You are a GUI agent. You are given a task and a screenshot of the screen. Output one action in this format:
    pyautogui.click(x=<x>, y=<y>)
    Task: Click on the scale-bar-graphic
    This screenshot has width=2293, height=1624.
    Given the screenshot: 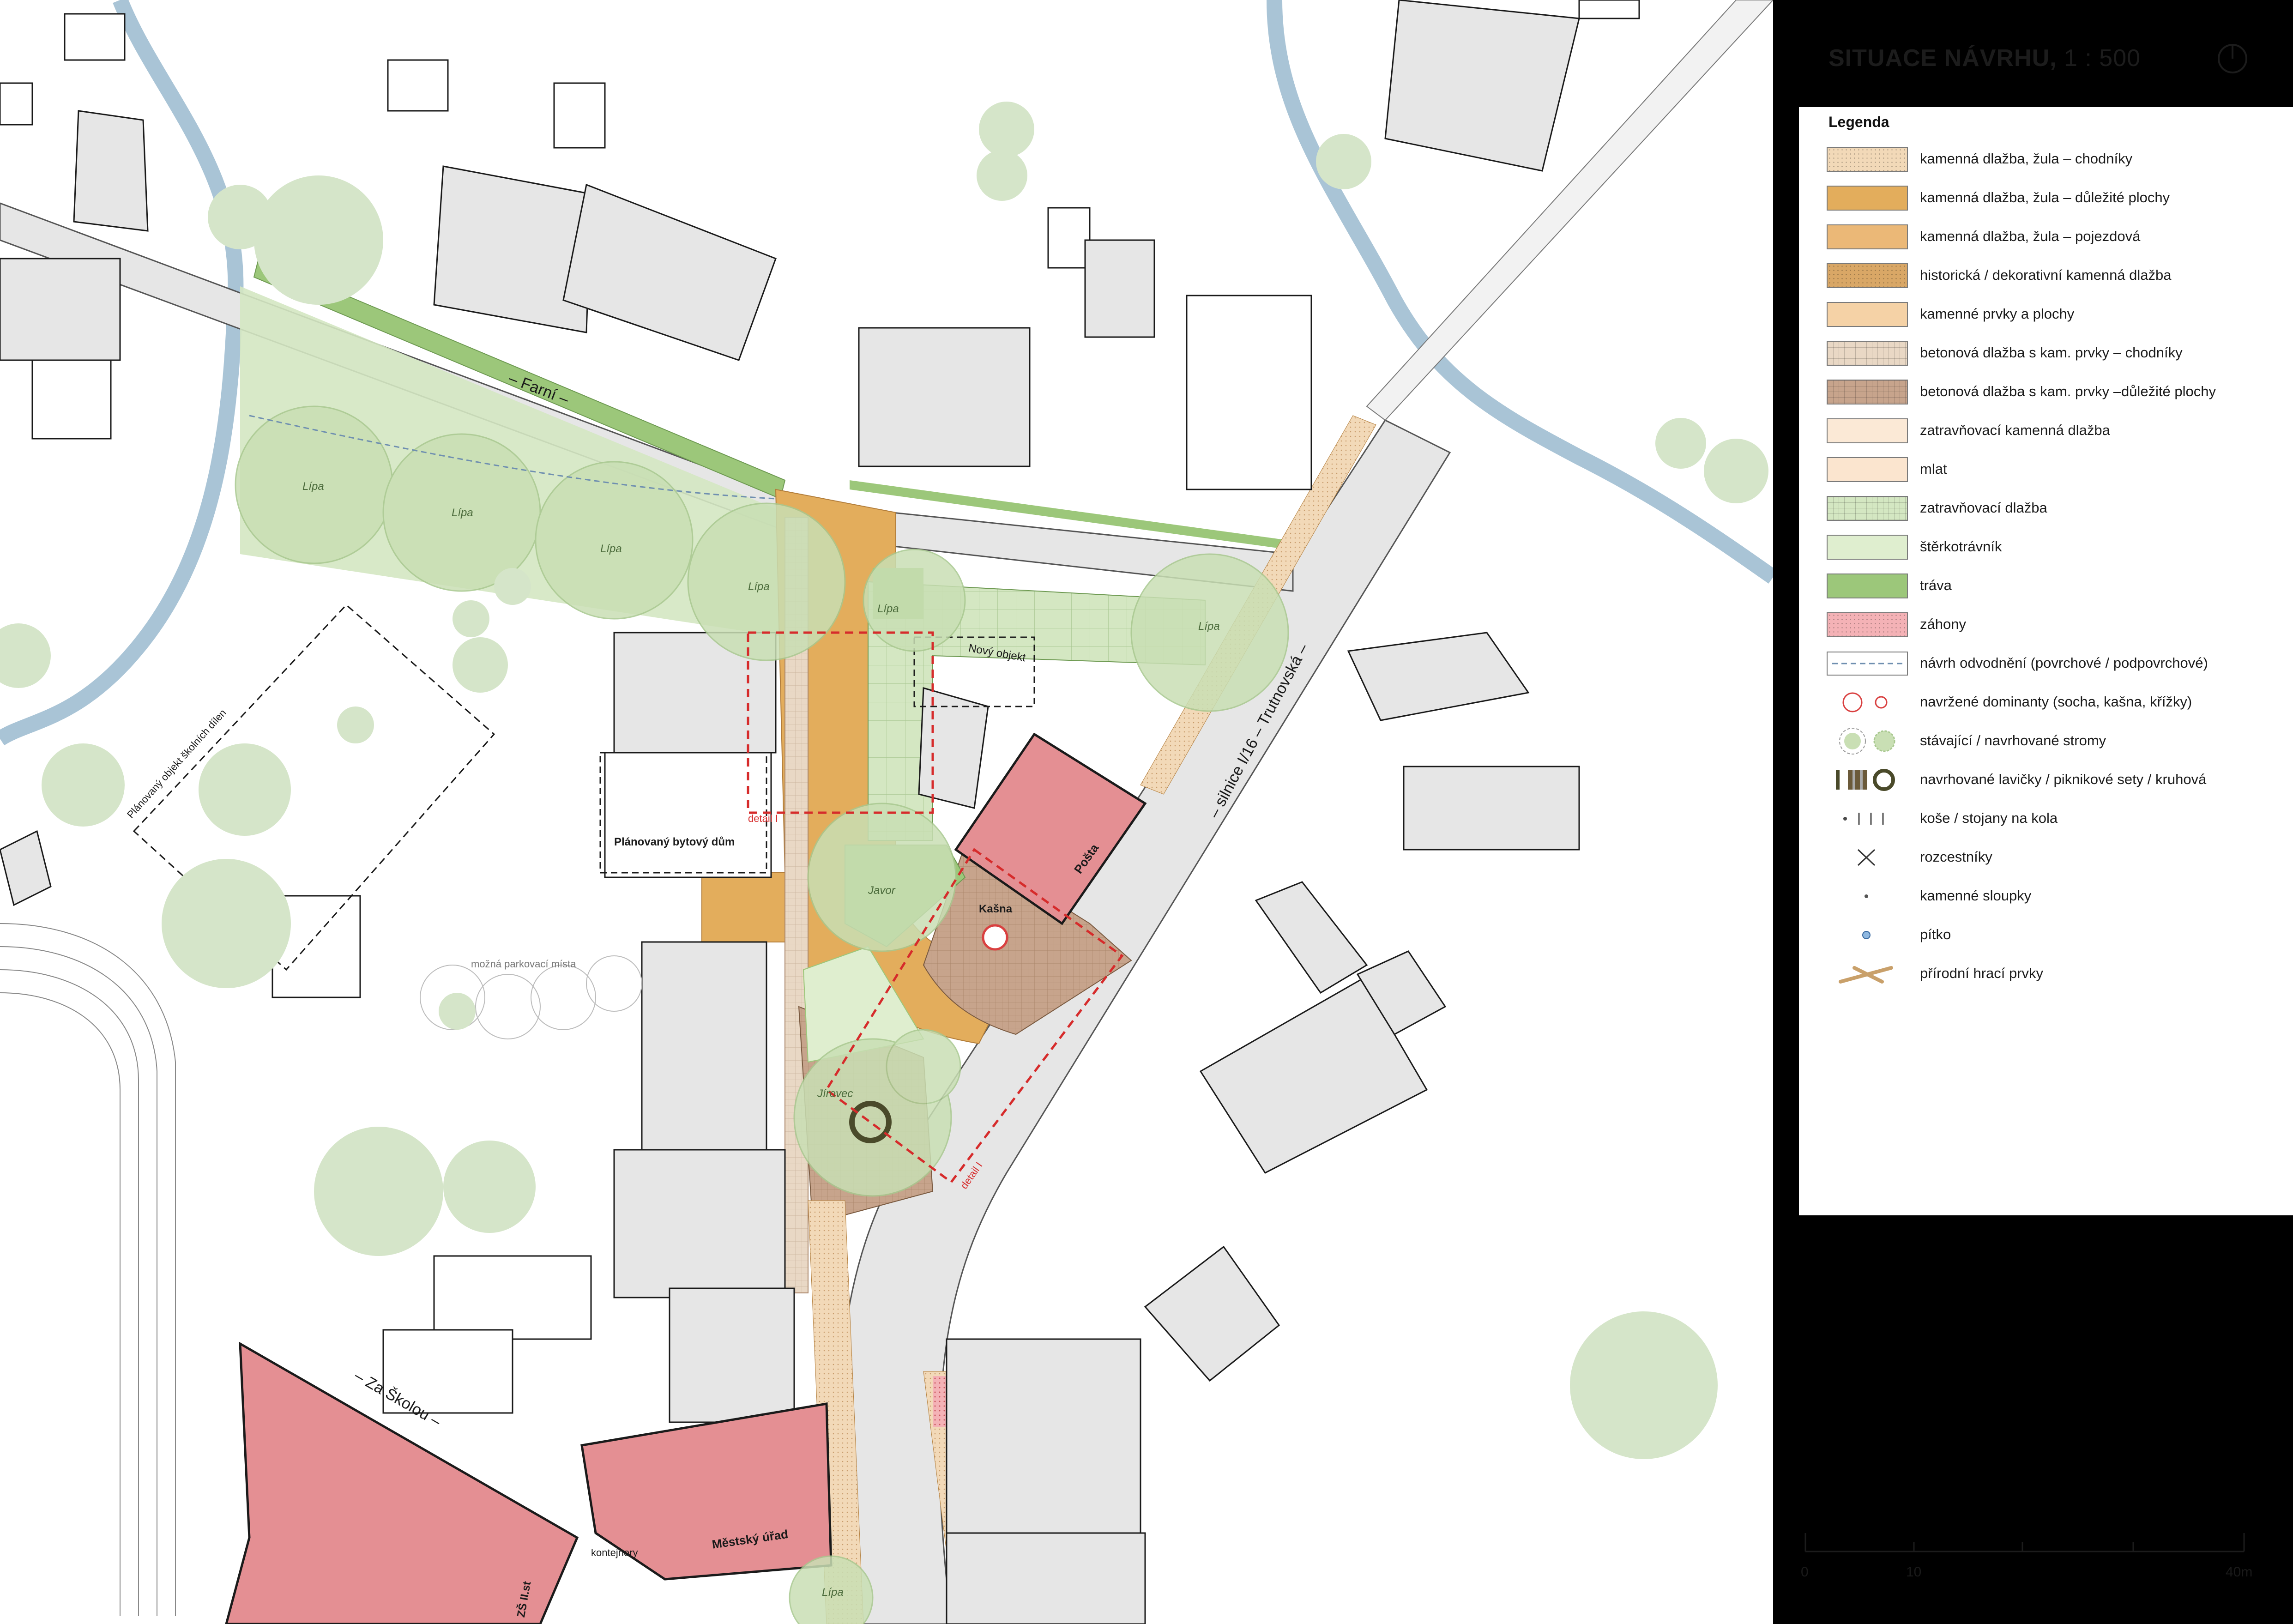 What is the action you would take?
    pyautogui.click(x=2024, y=1542)
    